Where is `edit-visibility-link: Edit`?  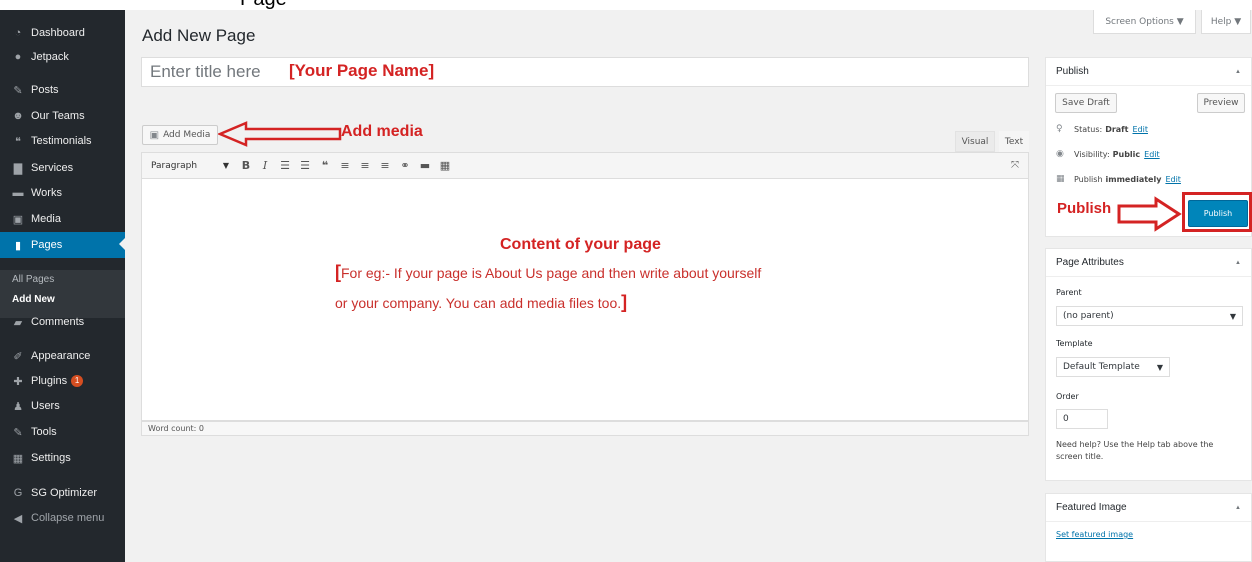
edit-visibility-link: Edit is located at coordinates (1152, 154).